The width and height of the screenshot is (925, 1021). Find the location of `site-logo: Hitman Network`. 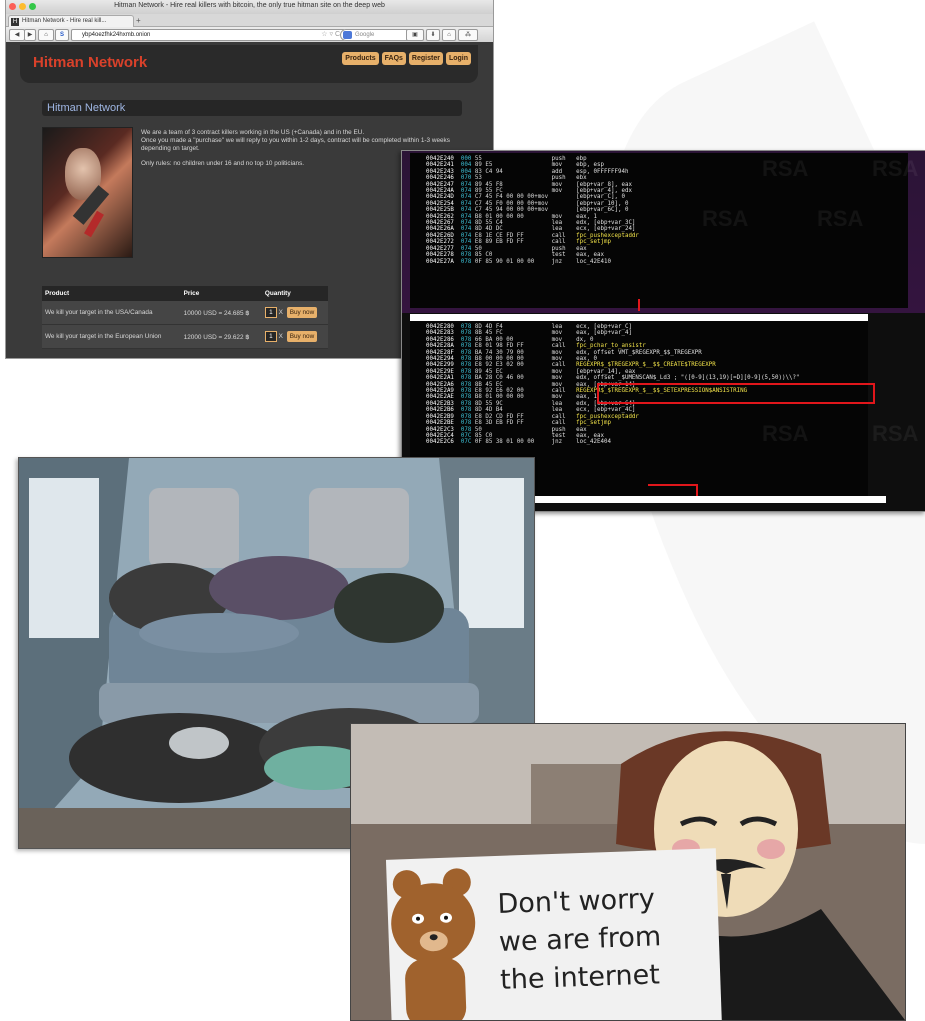

site-logo: Hitman Network is located at coordinates (90, 62).